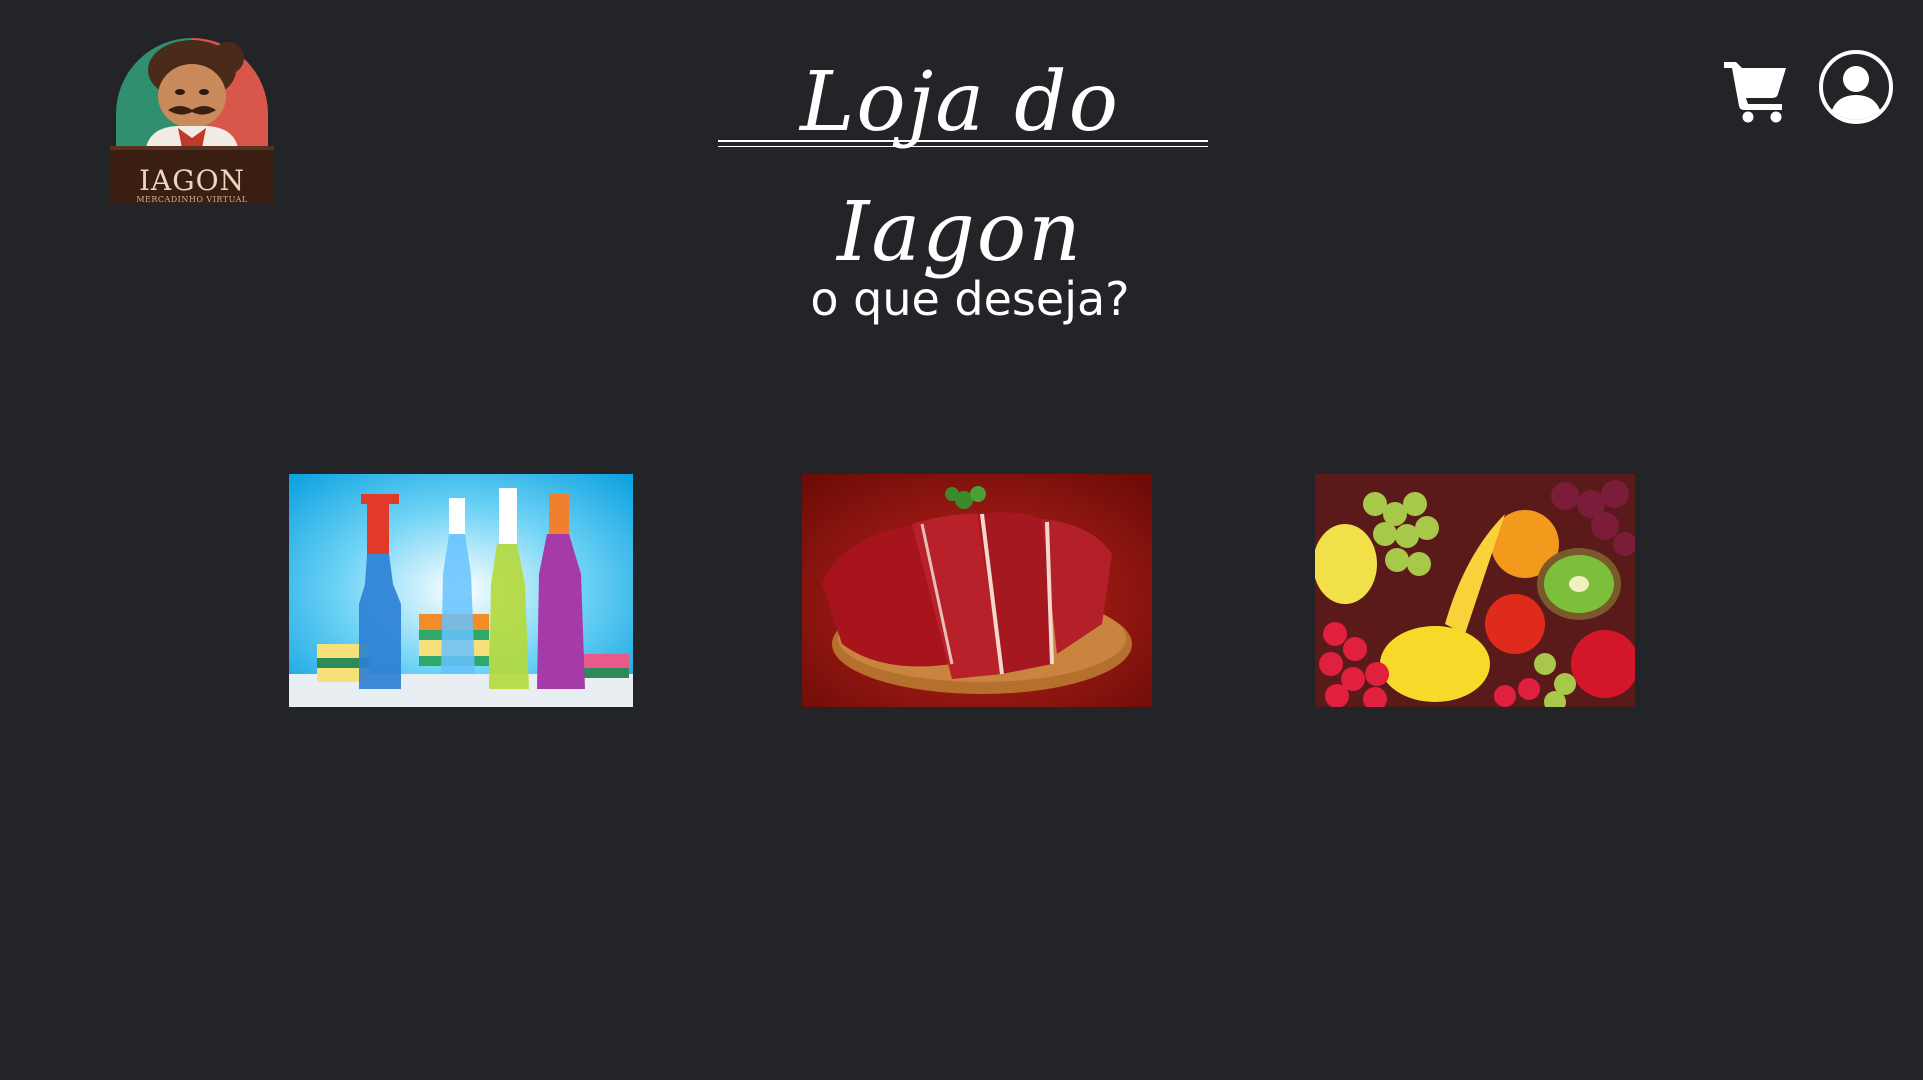 This screenshot has height=1080, width=1923. I want to click on category-meat, so click(977, 590).